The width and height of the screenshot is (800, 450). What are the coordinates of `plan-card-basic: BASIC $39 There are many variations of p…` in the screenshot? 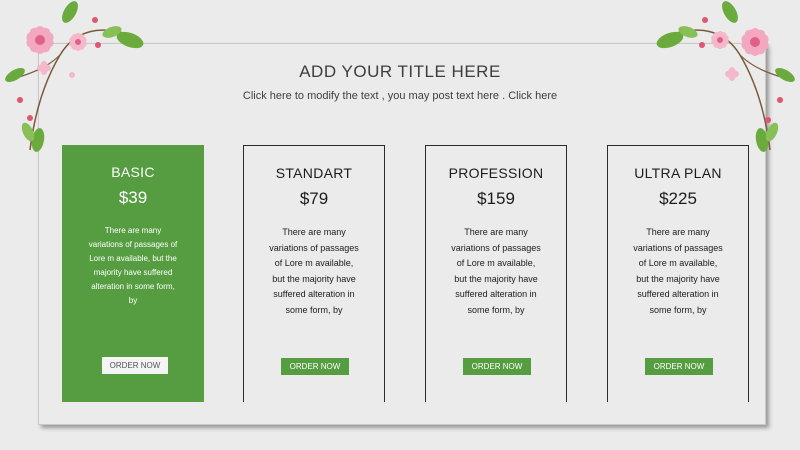 It's located at (133, 273).